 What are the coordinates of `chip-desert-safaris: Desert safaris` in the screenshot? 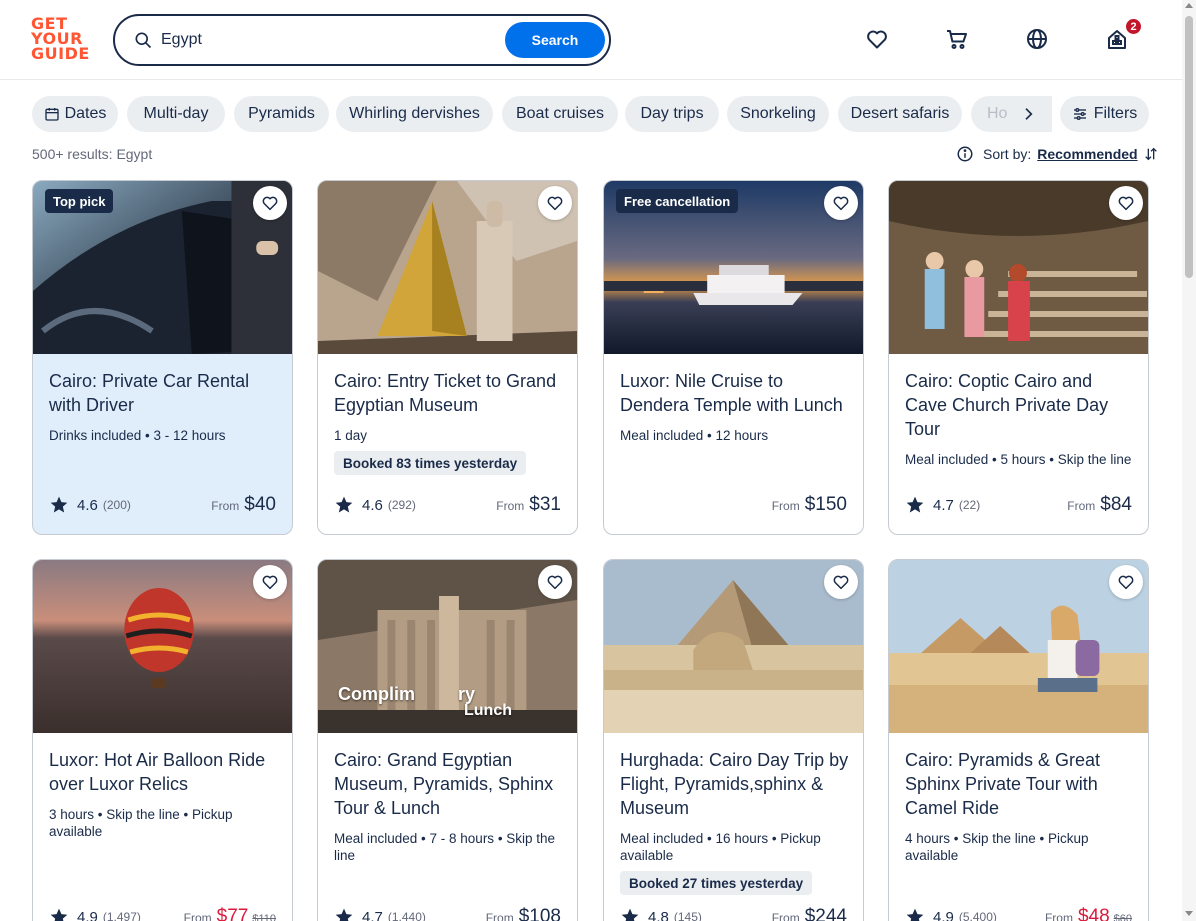 It's located at (900, 114).